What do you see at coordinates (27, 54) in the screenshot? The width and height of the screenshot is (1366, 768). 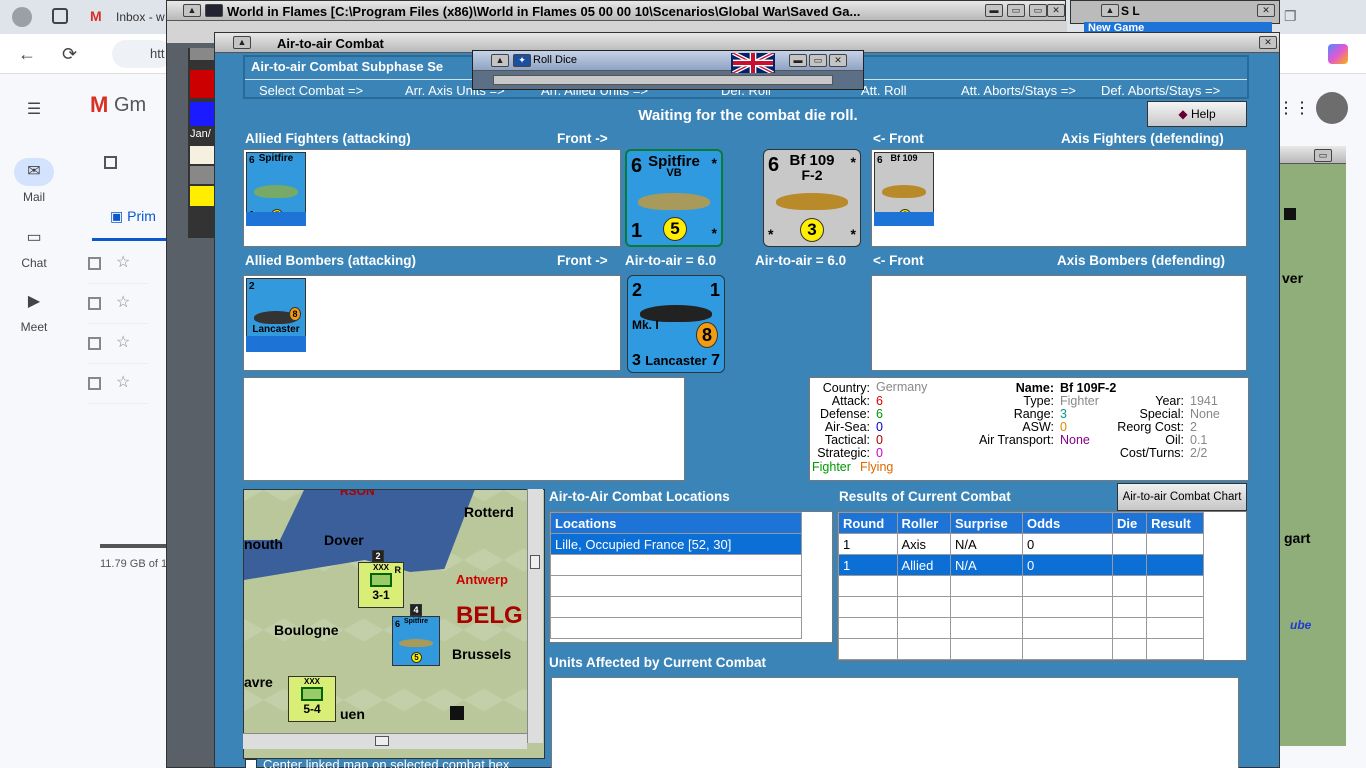 I see `back-icon: ←` at bounding box center [27, 54].